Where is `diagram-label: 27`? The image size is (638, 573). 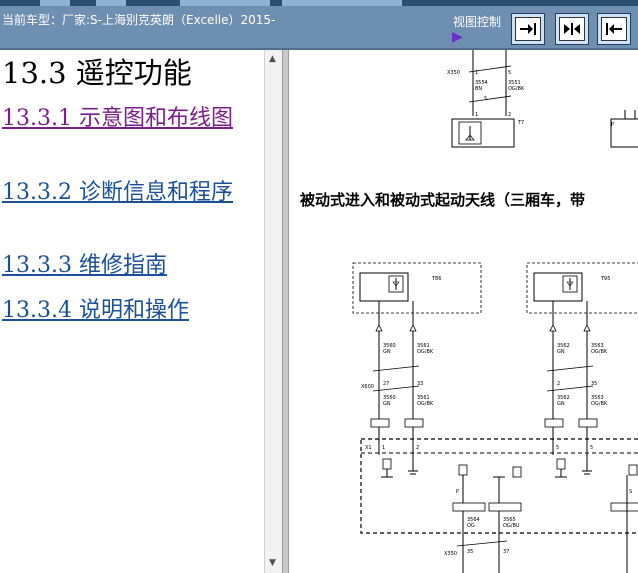 diagram-label: 27 is located at coordinates (386, 384).